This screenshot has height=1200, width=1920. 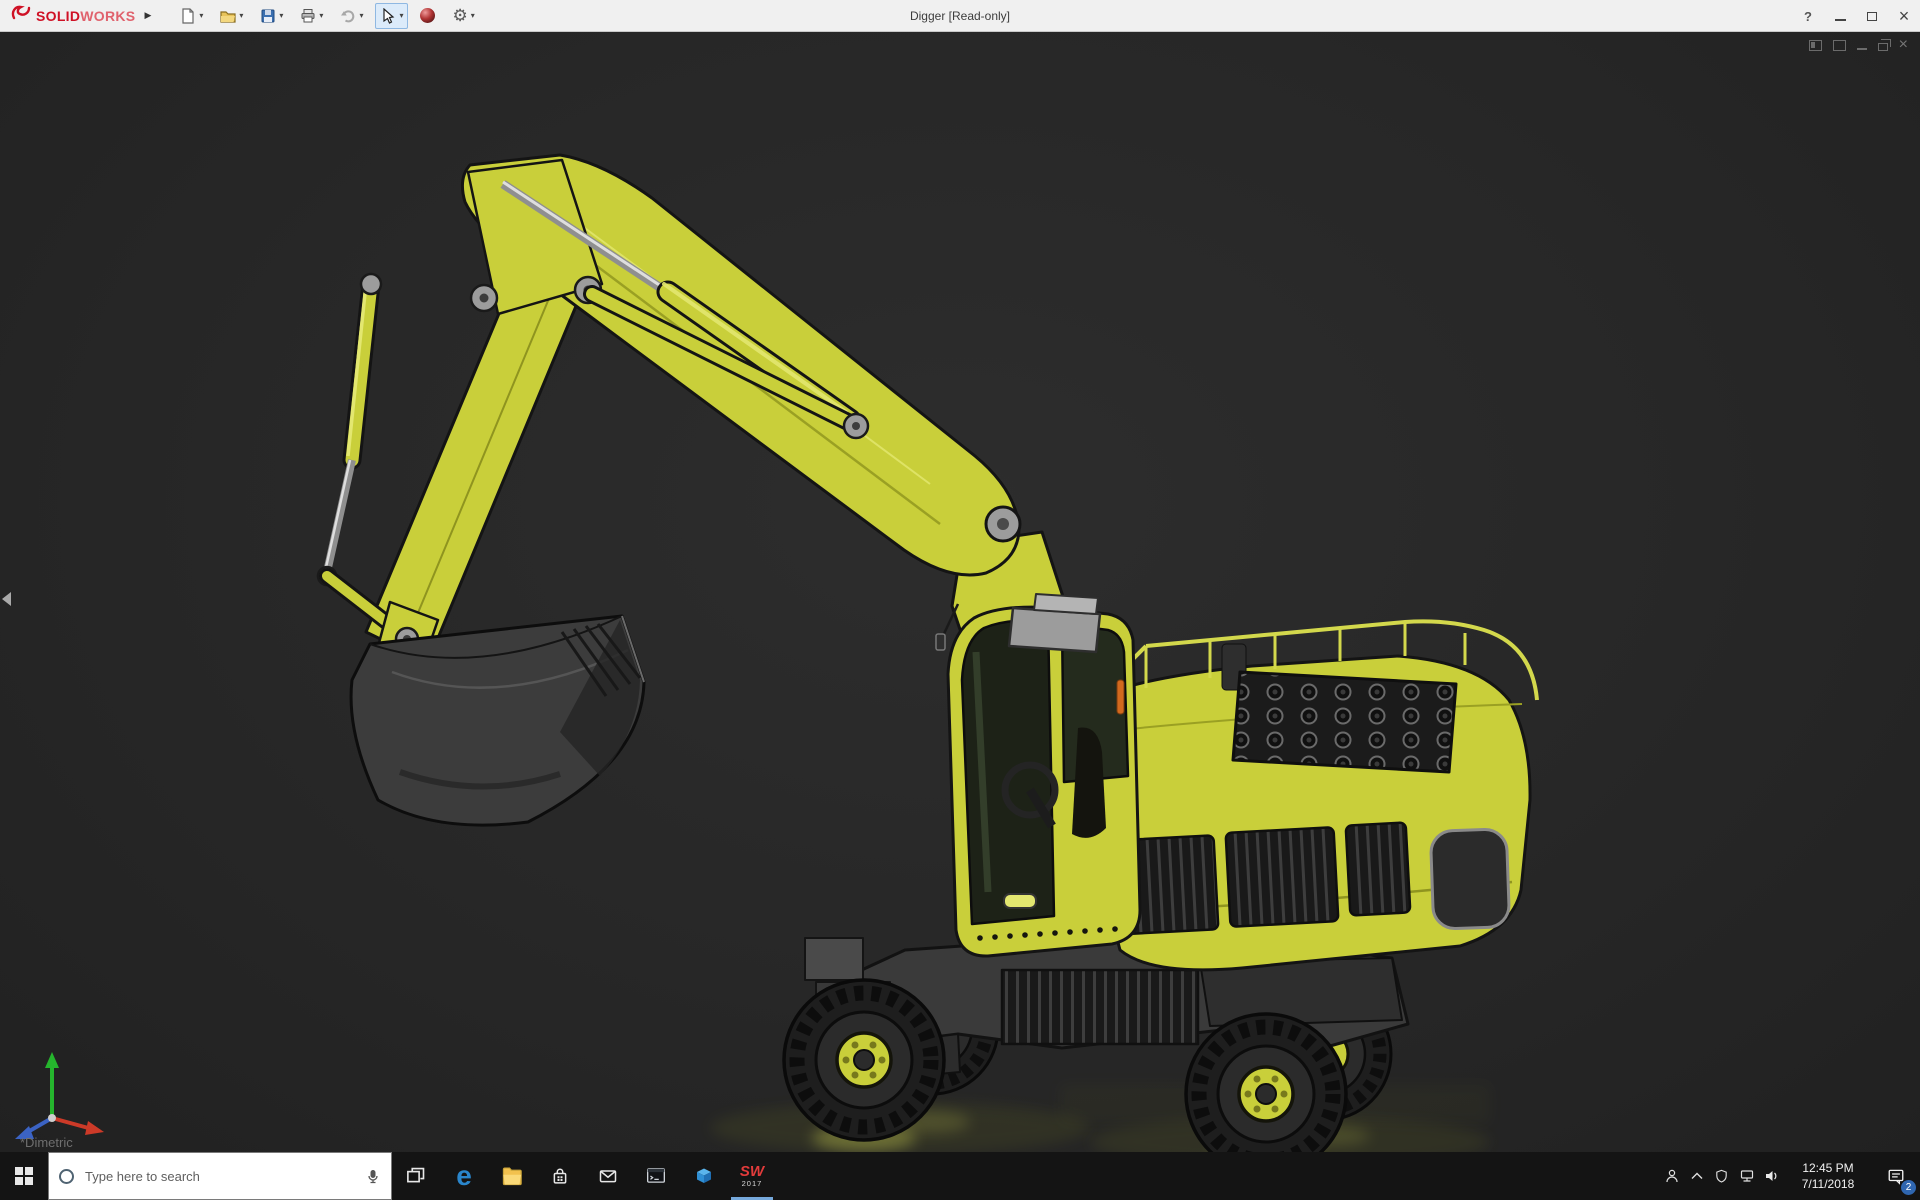 I want to click on people-button, so click(x=1671, y=1176).